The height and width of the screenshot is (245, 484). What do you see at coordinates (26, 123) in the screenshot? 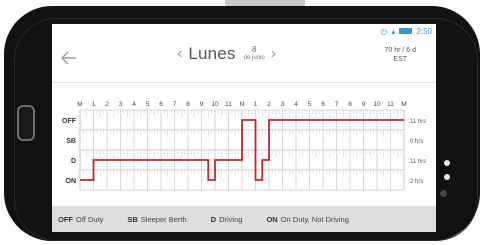
I see `home-button` at bounding box center [26, 123].